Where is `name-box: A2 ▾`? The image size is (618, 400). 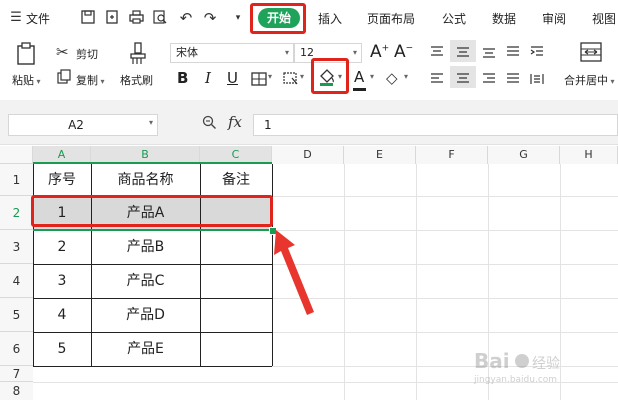
name-box: A2 ▾ is located at coordinates (83, 125).